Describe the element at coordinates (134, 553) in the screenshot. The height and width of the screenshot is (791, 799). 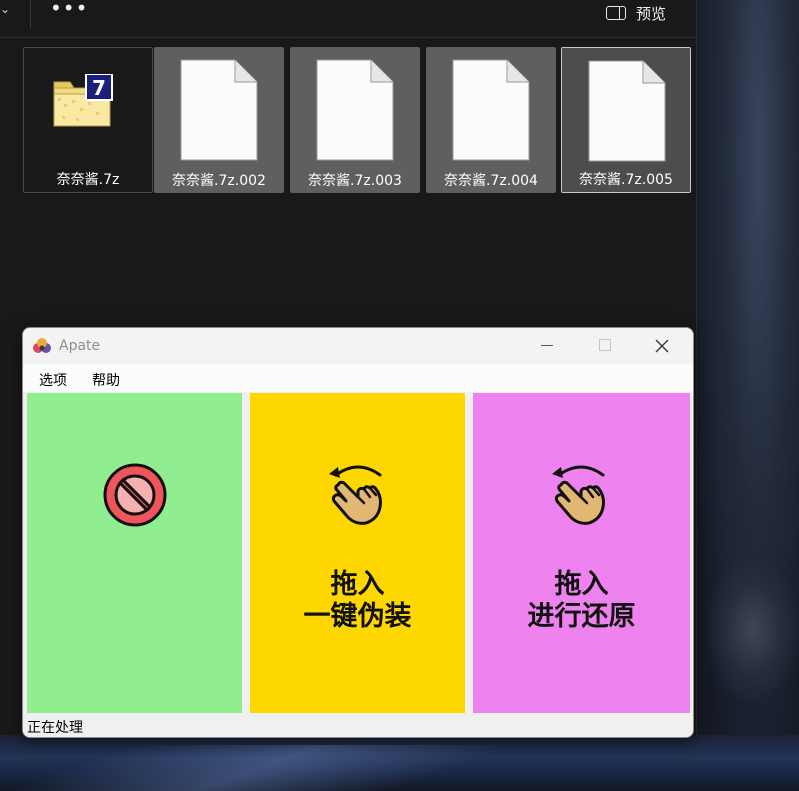
I see `drop-zone-disabled` at that location.